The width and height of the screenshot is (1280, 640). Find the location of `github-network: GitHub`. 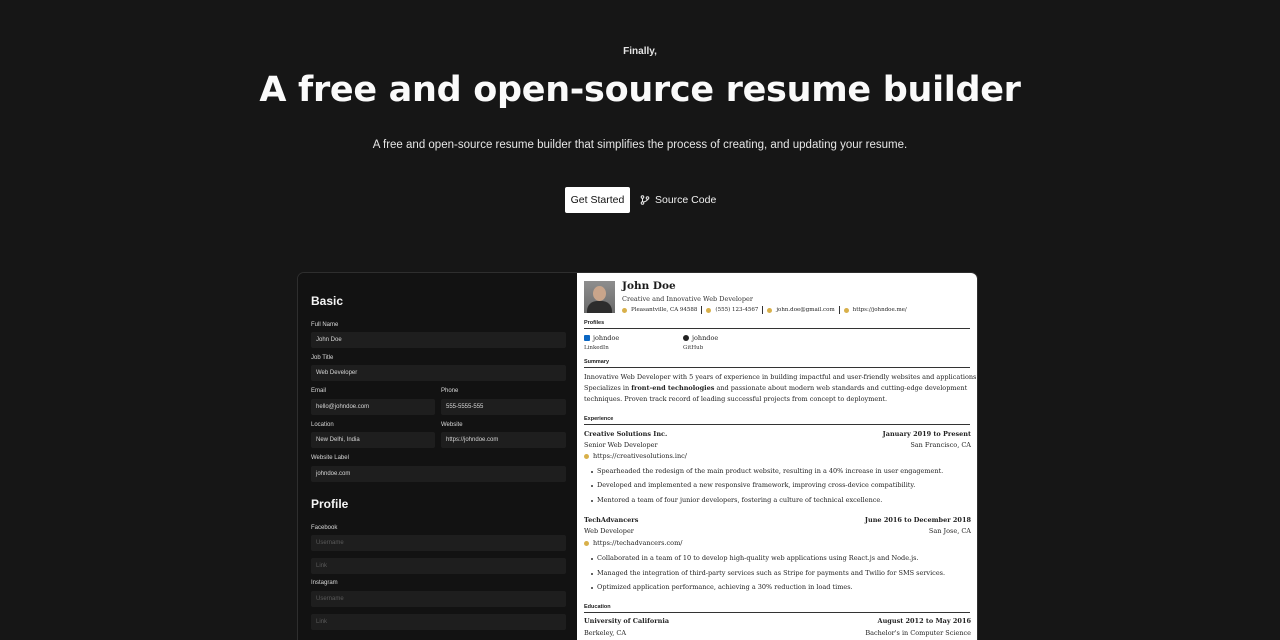

github-network: GitHub is located at coordinates (693, 348).